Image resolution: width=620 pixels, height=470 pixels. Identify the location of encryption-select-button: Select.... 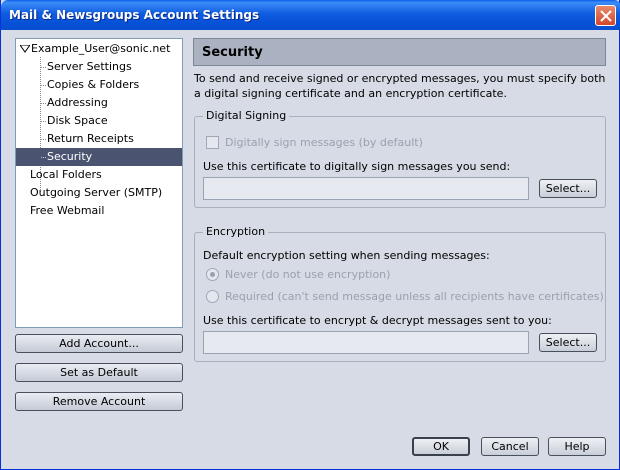
(568, 342).